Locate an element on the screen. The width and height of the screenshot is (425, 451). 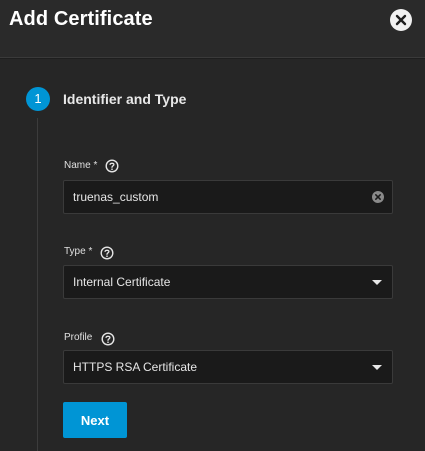
step-number-badge: 1 is located at coordinates (38, 99).